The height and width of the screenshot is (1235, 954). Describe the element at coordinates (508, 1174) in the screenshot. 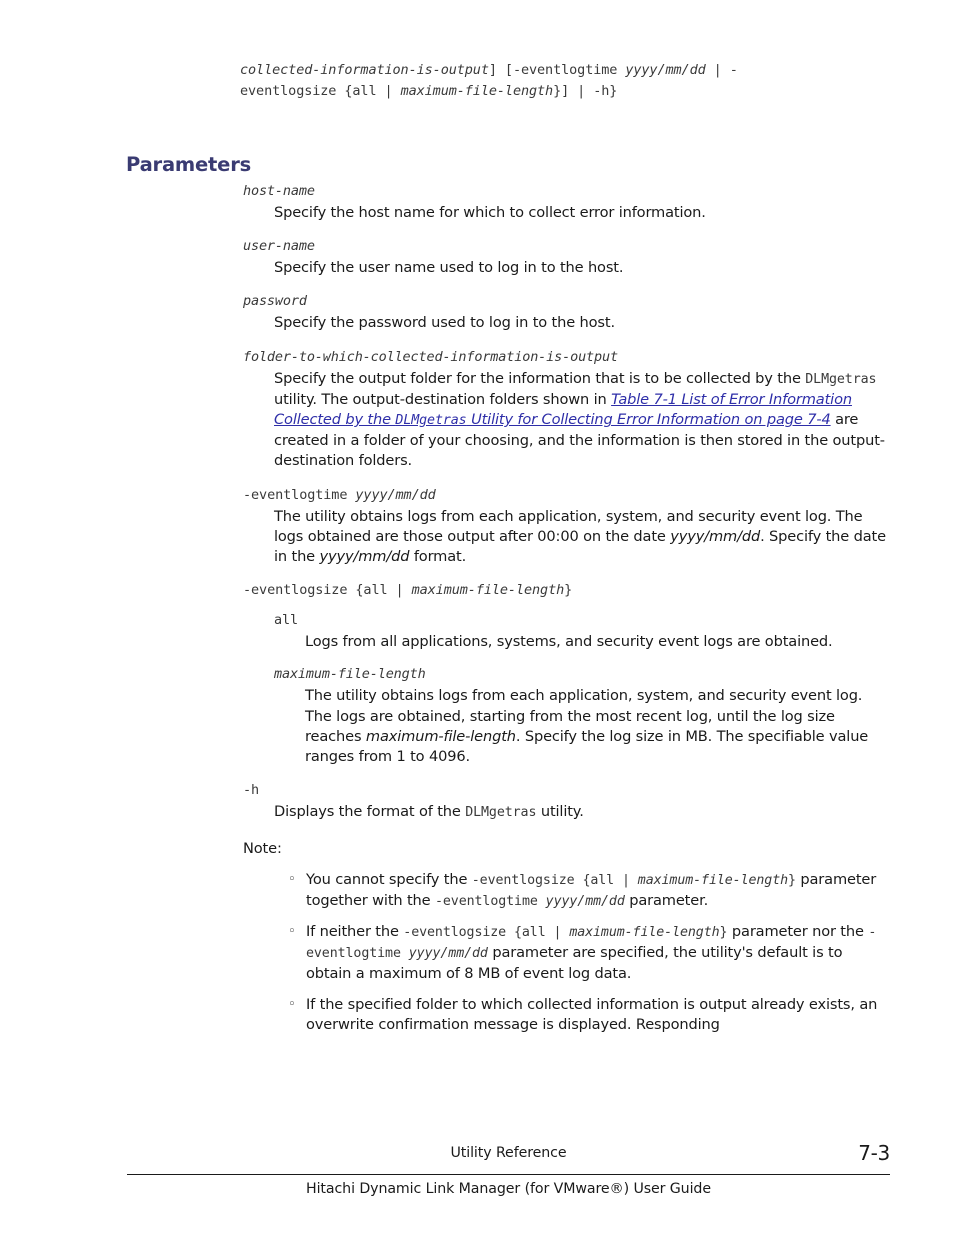

I see `footer-divider` at that location.